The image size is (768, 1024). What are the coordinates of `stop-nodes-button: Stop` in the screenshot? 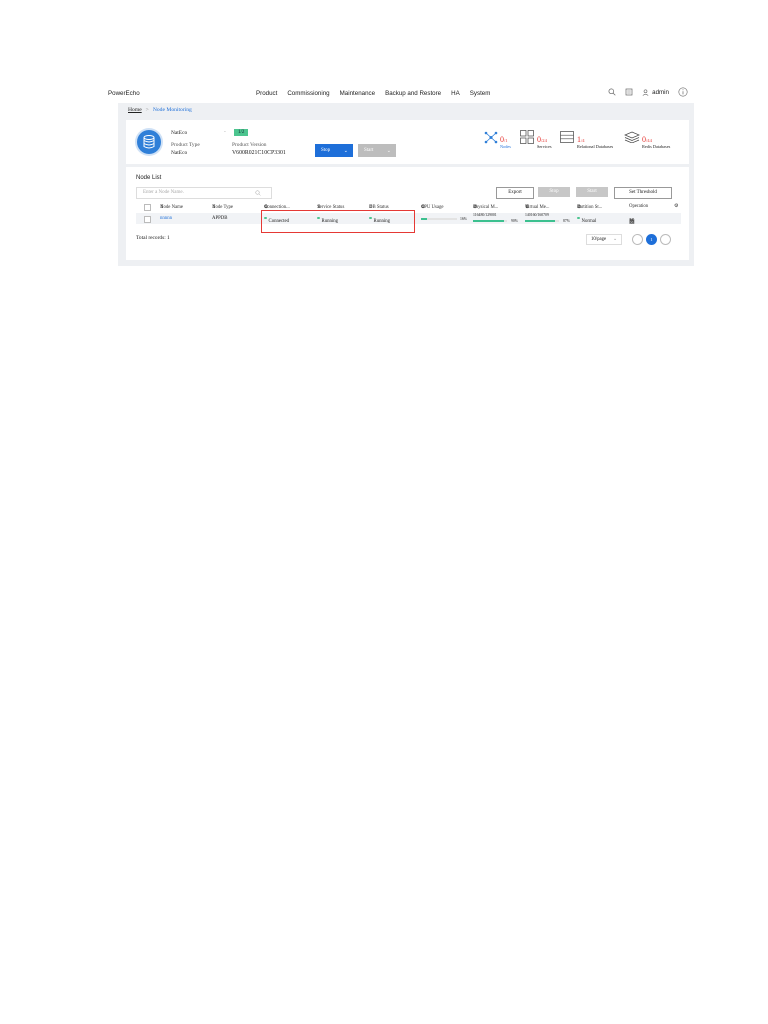 It's located at (554, 192).